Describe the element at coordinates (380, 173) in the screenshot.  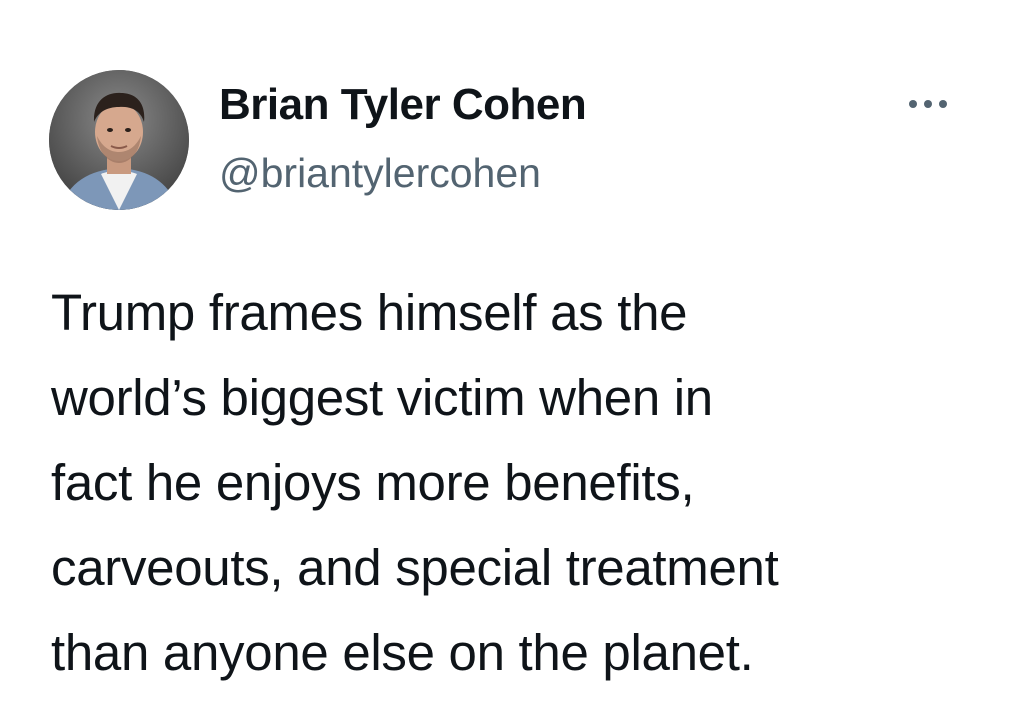
I see `author-handle: @briantylercohen` at that location.